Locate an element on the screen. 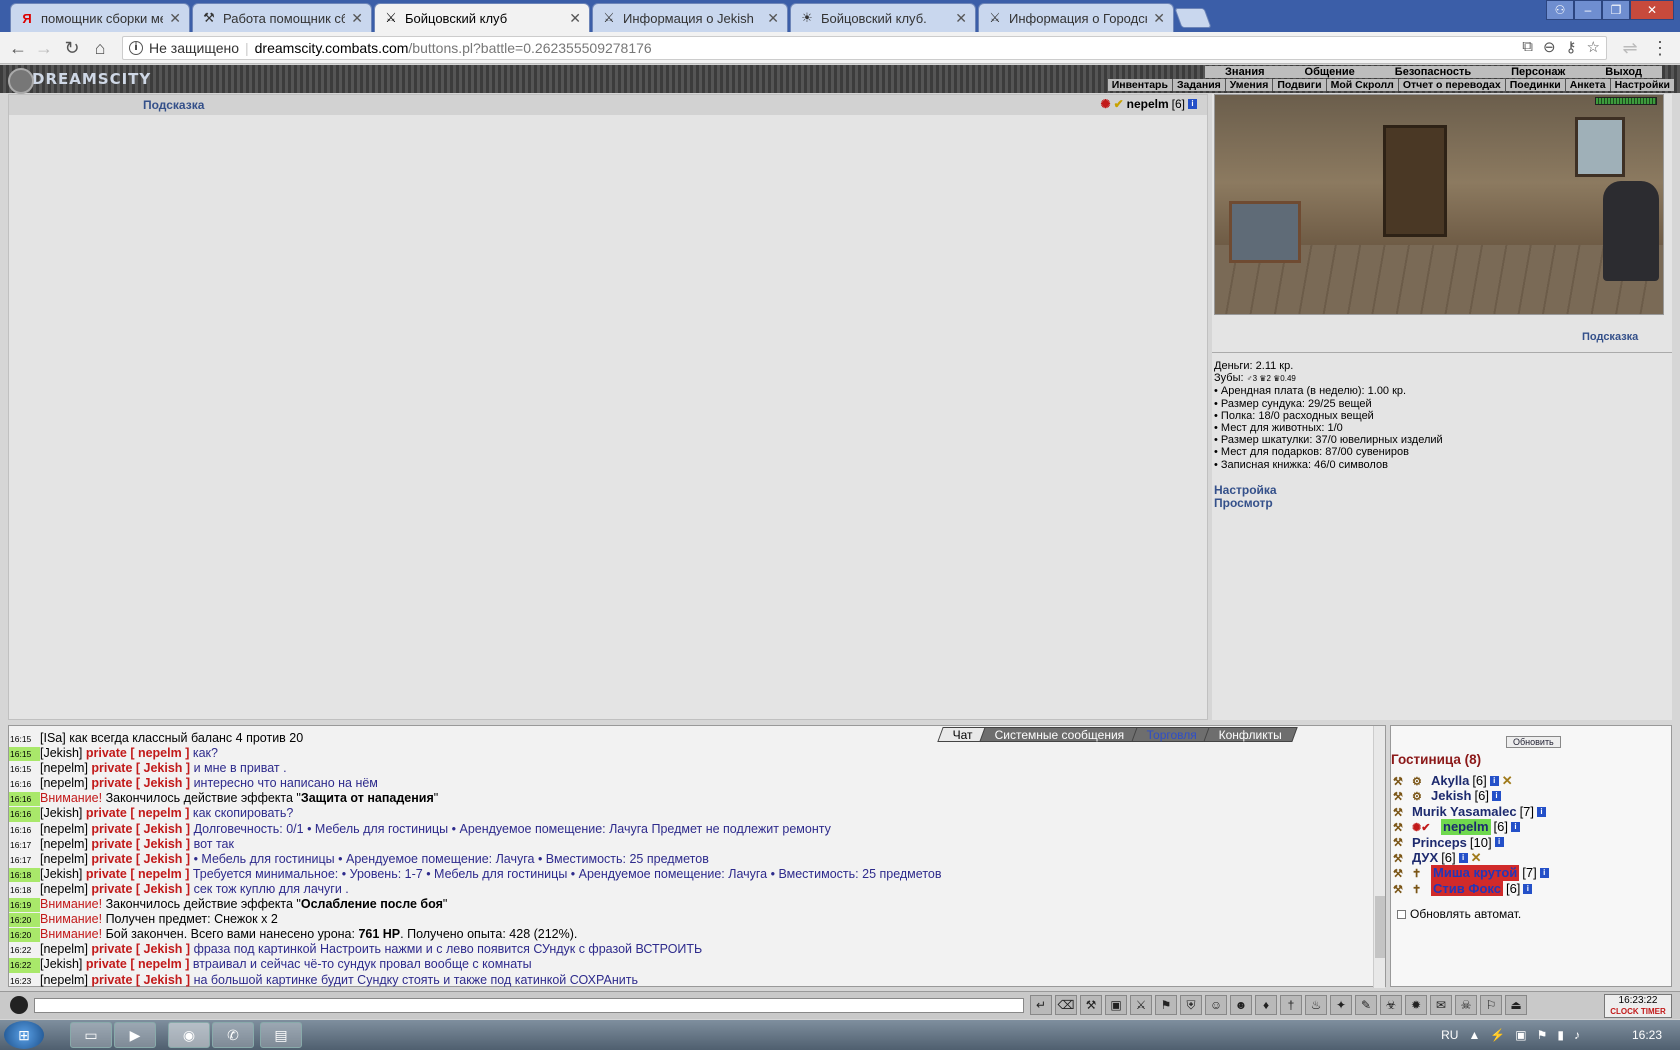 The image size is (1680, 1050). submenu-inventory: Инвентарь is located at coordinates (1140, 85).